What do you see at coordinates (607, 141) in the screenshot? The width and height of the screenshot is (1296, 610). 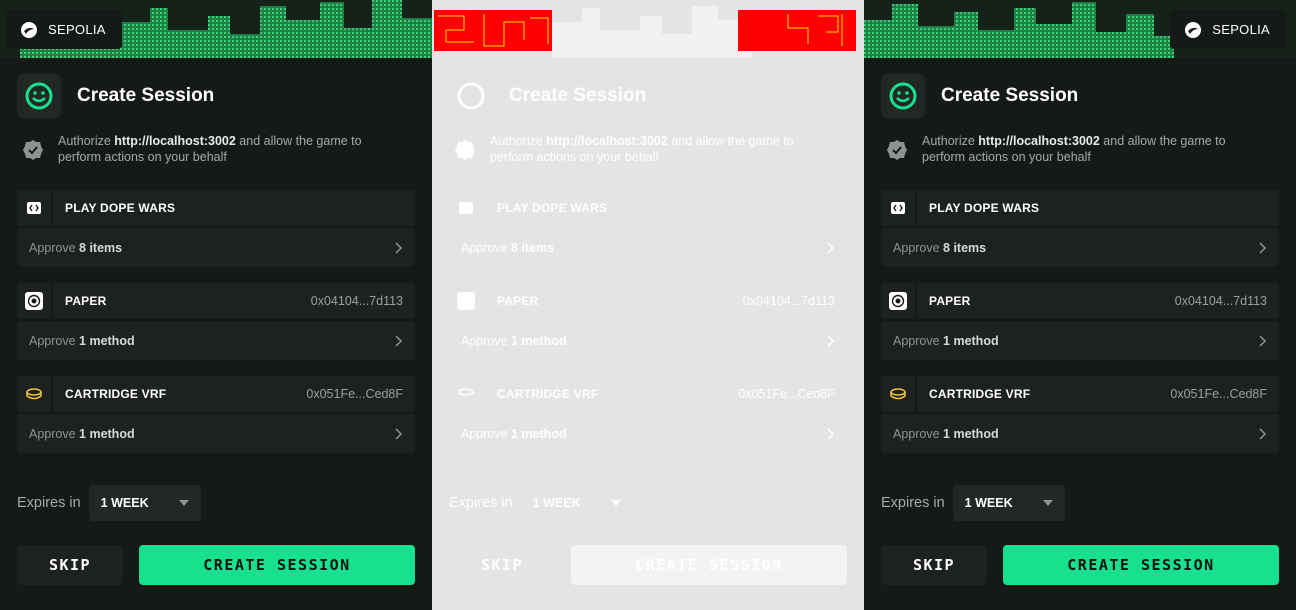 I see `authorize-host: http://localhost:3002` at bounding box center [607, 141].